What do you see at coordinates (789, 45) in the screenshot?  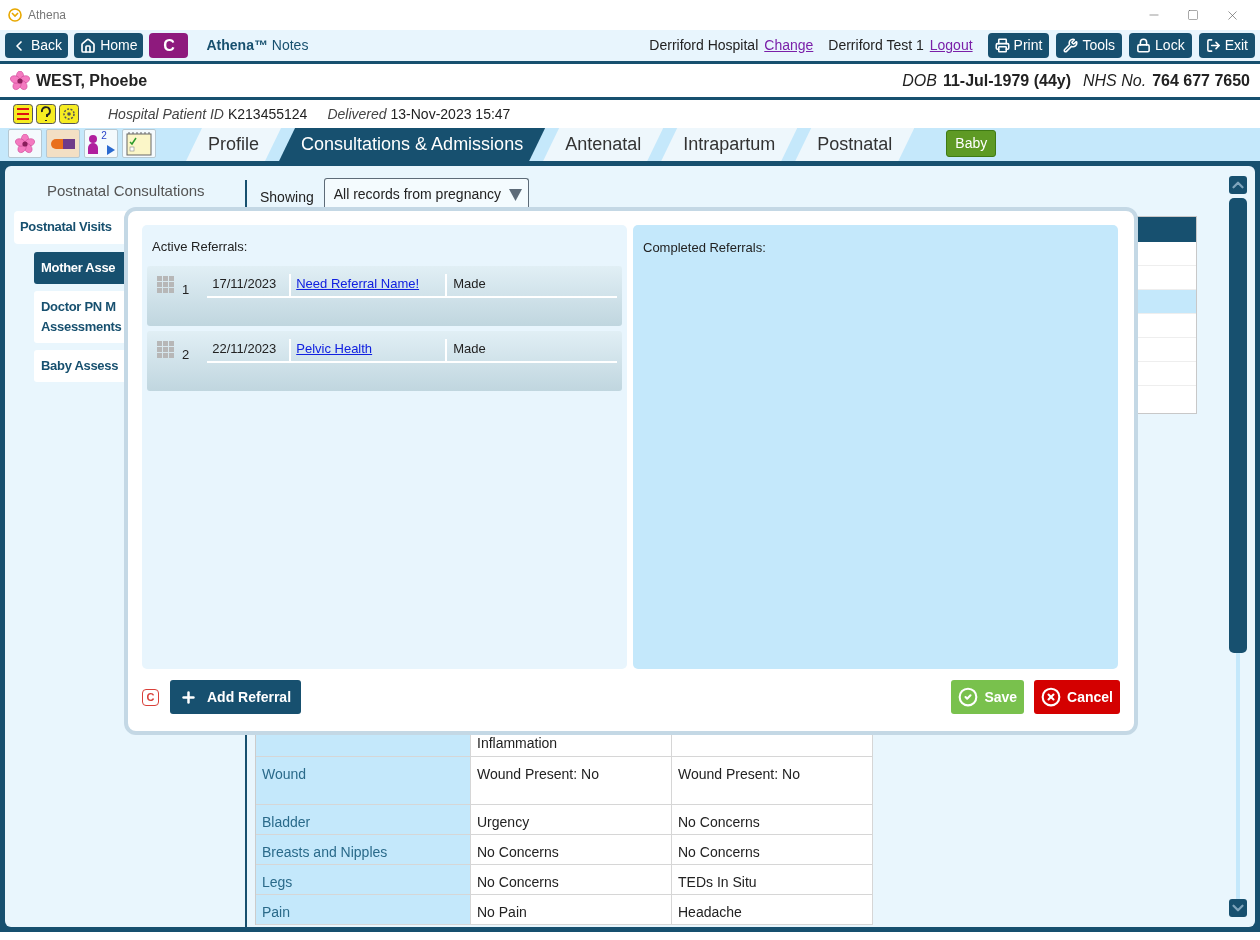 I see `change-link: Change` at bounding box center [789, 45].